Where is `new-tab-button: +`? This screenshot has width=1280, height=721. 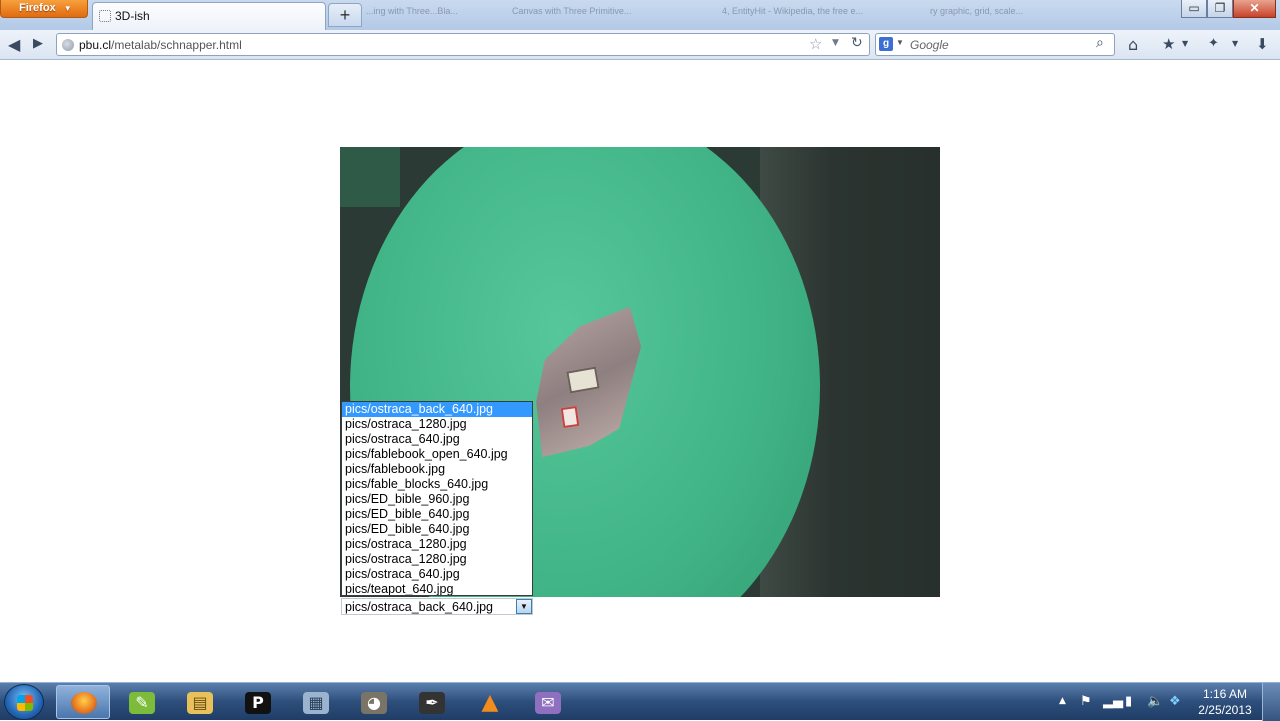 new-tab-button: + is located at coordinates (345, 15).